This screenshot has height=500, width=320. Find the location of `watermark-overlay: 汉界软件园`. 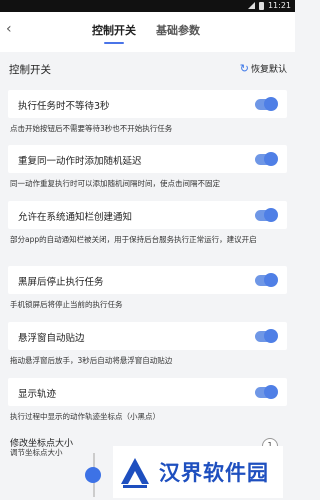

watermark-overlay: 汉界软件园 is located at coordinates (198, 472).